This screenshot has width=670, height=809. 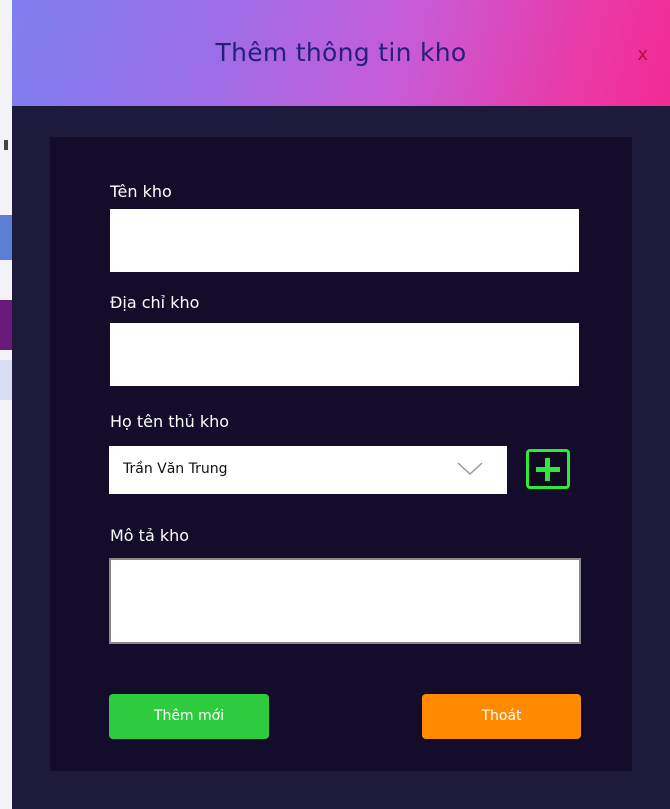 What do you see at coordinates (6, 325) in the screenshot?
I see `background-accent` at bounding box center [6, 325].